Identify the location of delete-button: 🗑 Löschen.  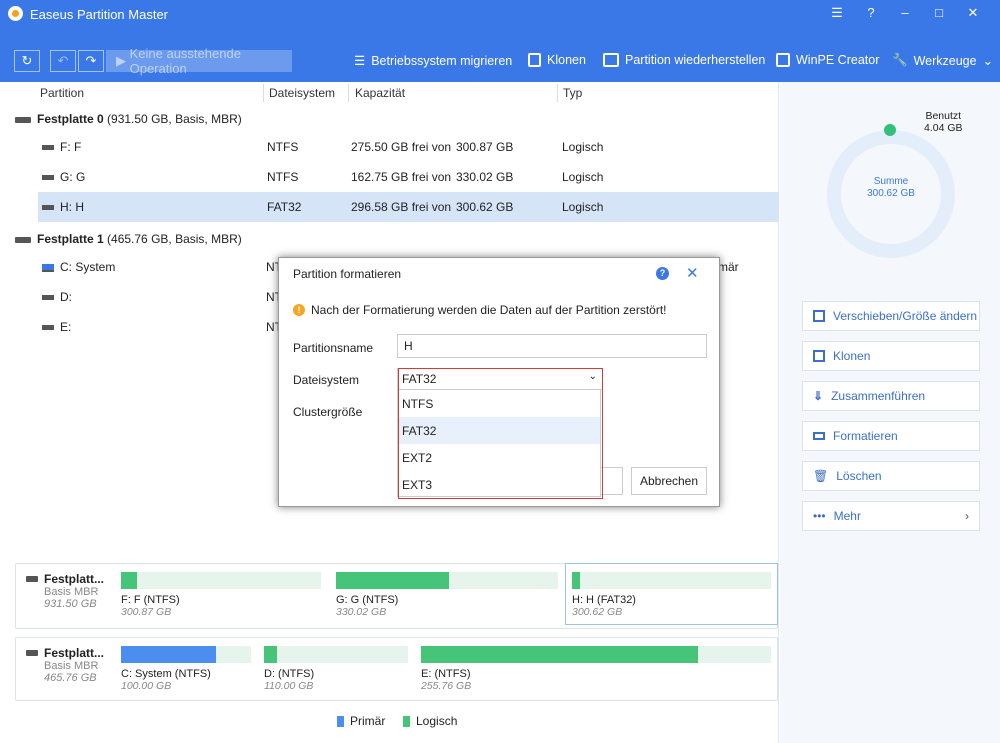
(891, 476).